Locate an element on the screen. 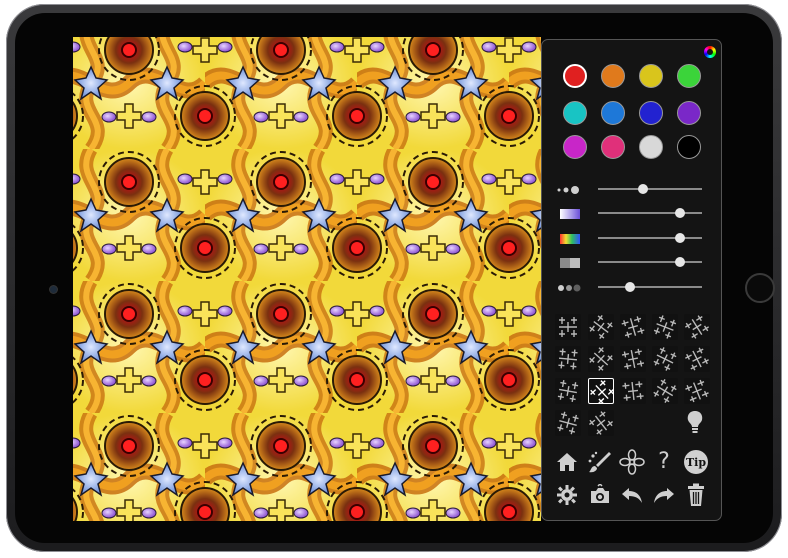 The image size is (788, 558). gradient-icon is located at coordinates (569, 213).